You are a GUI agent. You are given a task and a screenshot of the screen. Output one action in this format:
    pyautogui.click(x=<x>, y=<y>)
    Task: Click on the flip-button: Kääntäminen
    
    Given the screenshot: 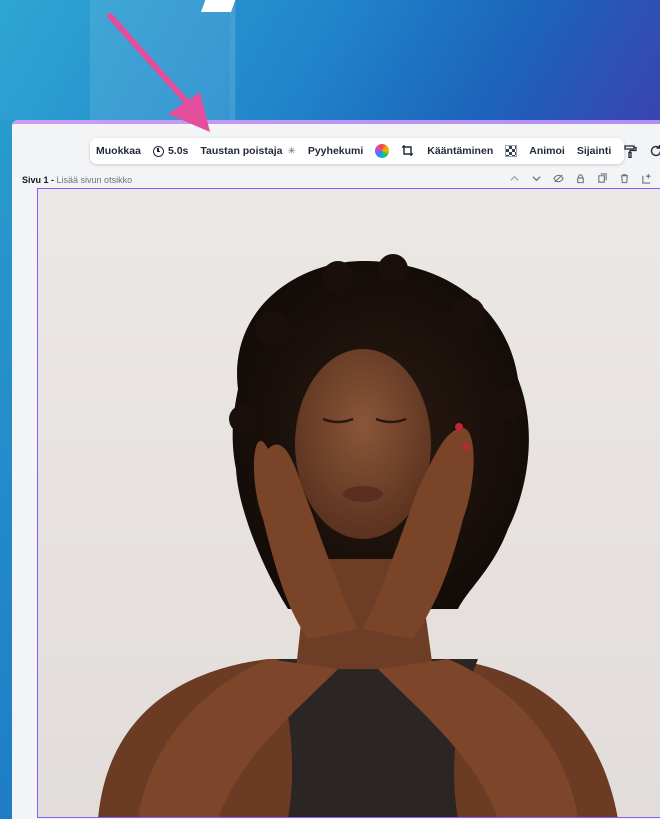 What is the action you would take?
    pyautogui.click(x=460, y=151)
    